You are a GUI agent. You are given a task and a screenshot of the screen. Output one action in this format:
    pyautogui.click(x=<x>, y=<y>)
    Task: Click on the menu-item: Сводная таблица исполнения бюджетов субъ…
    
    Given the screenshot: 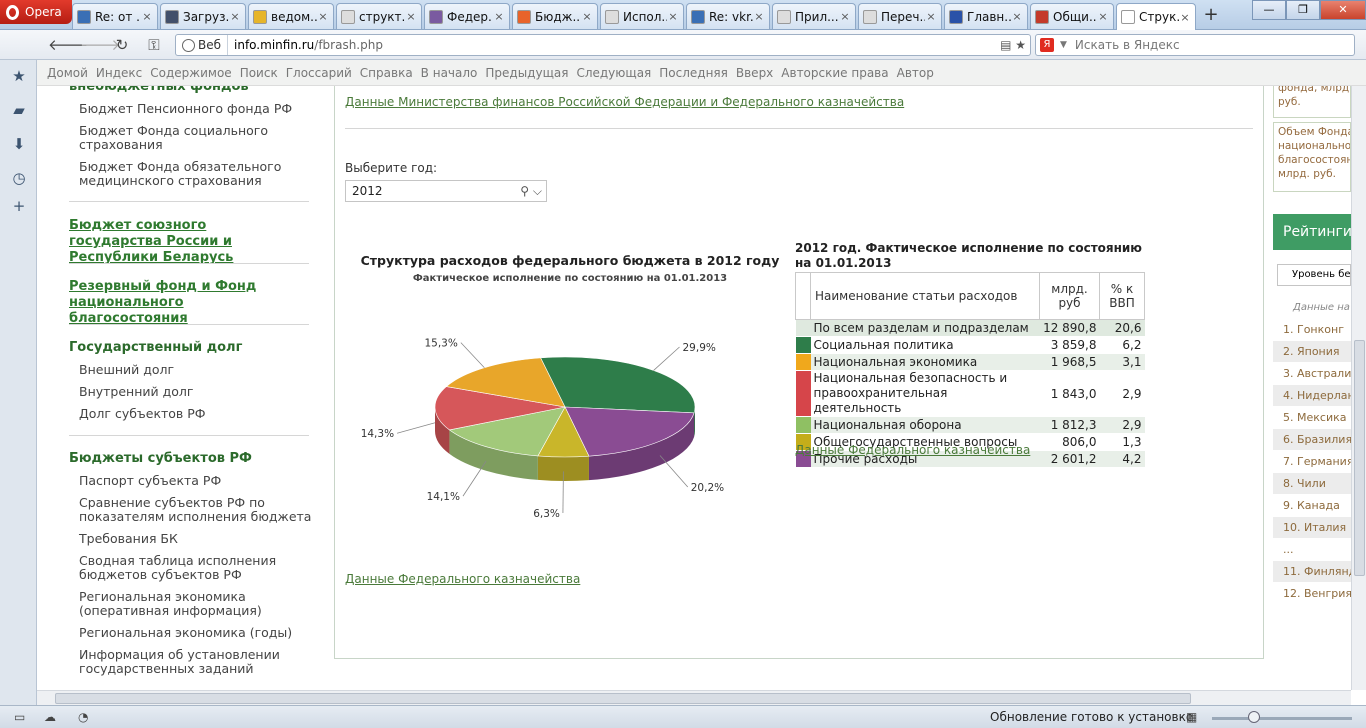 What is the action you would take?
    pyautogui.click(x=196, y=568)
    